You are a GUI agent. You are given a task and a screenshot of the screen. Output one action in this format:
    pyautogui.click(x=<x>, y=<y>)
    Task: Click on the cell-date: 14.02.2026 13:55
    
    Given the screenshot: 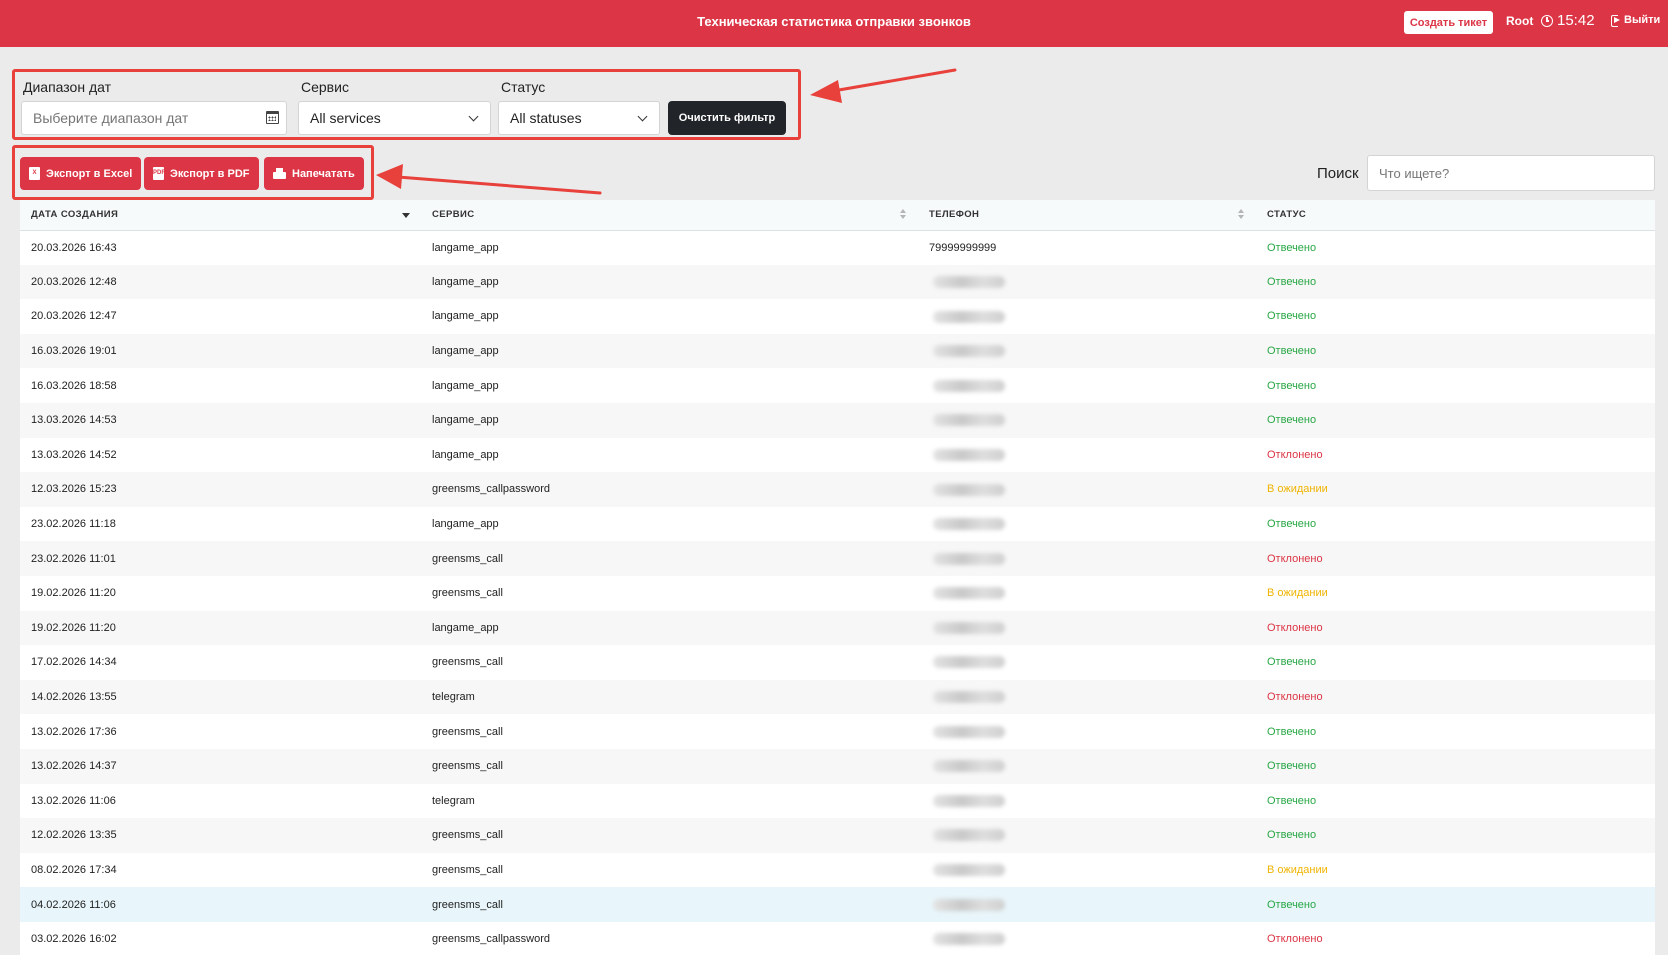 What is the action you would take?
    pyautogui.click(x=74, y=697)
    